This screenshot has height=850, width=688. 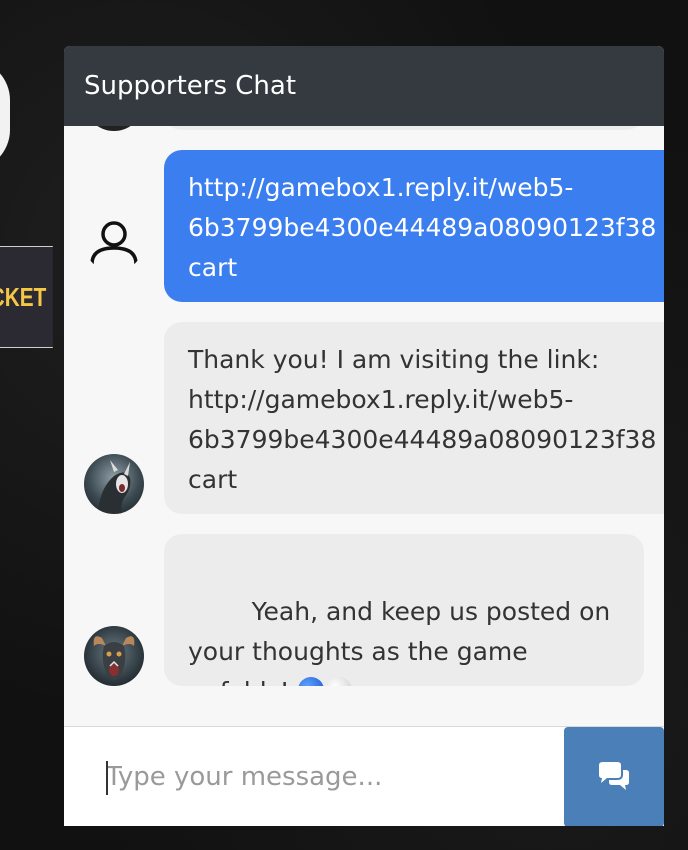 I want to click on message-bubble-previous, so click(x=404, y=128).